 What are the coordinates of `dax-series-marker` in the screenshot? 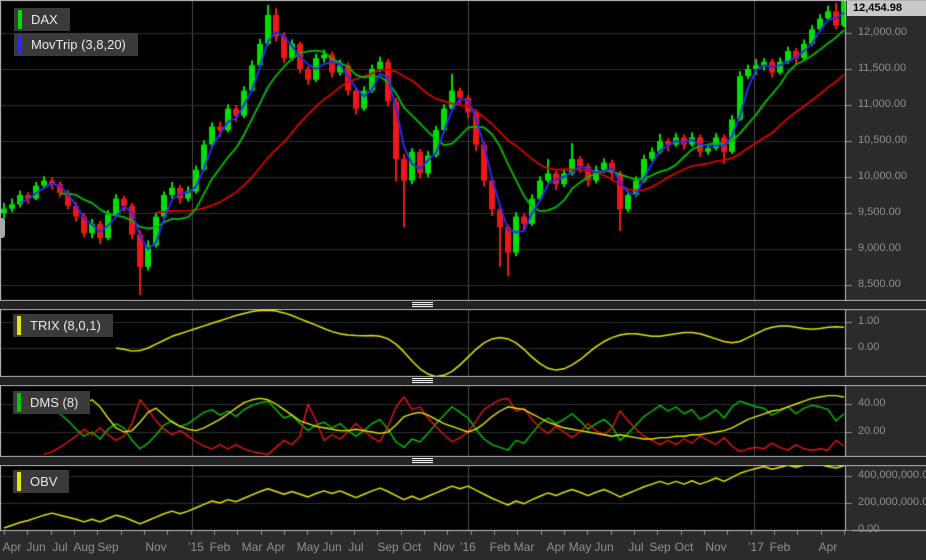 It's located at (20, 19).